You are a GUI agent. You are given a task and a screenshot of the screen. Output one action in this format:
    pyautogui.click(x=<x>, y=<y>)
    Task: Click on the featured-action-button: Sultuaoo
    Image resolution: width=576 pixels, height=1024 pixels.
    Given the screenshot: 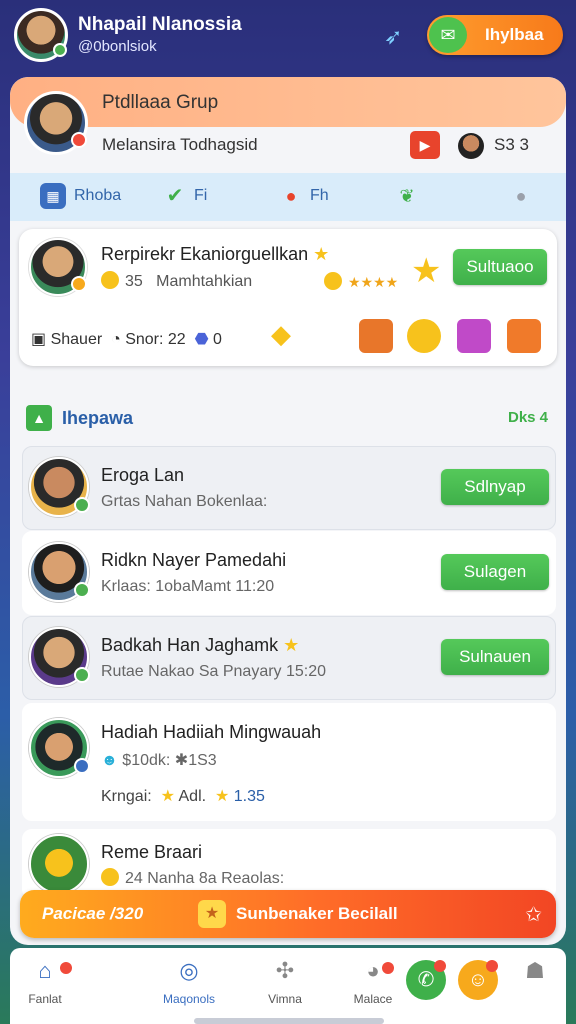 What is the action you would take?
    pyautogui.click(x=500, y=267)
    